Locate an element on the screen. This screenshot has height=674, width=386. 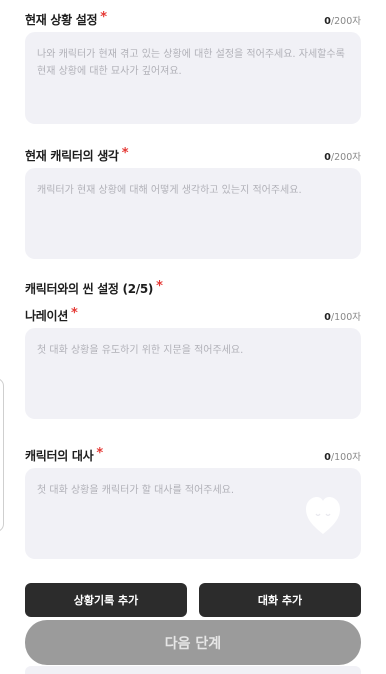
scene-group-title: 캐릭터와의 씬 설정 (2/5) * is located at coordinates (94, 287).